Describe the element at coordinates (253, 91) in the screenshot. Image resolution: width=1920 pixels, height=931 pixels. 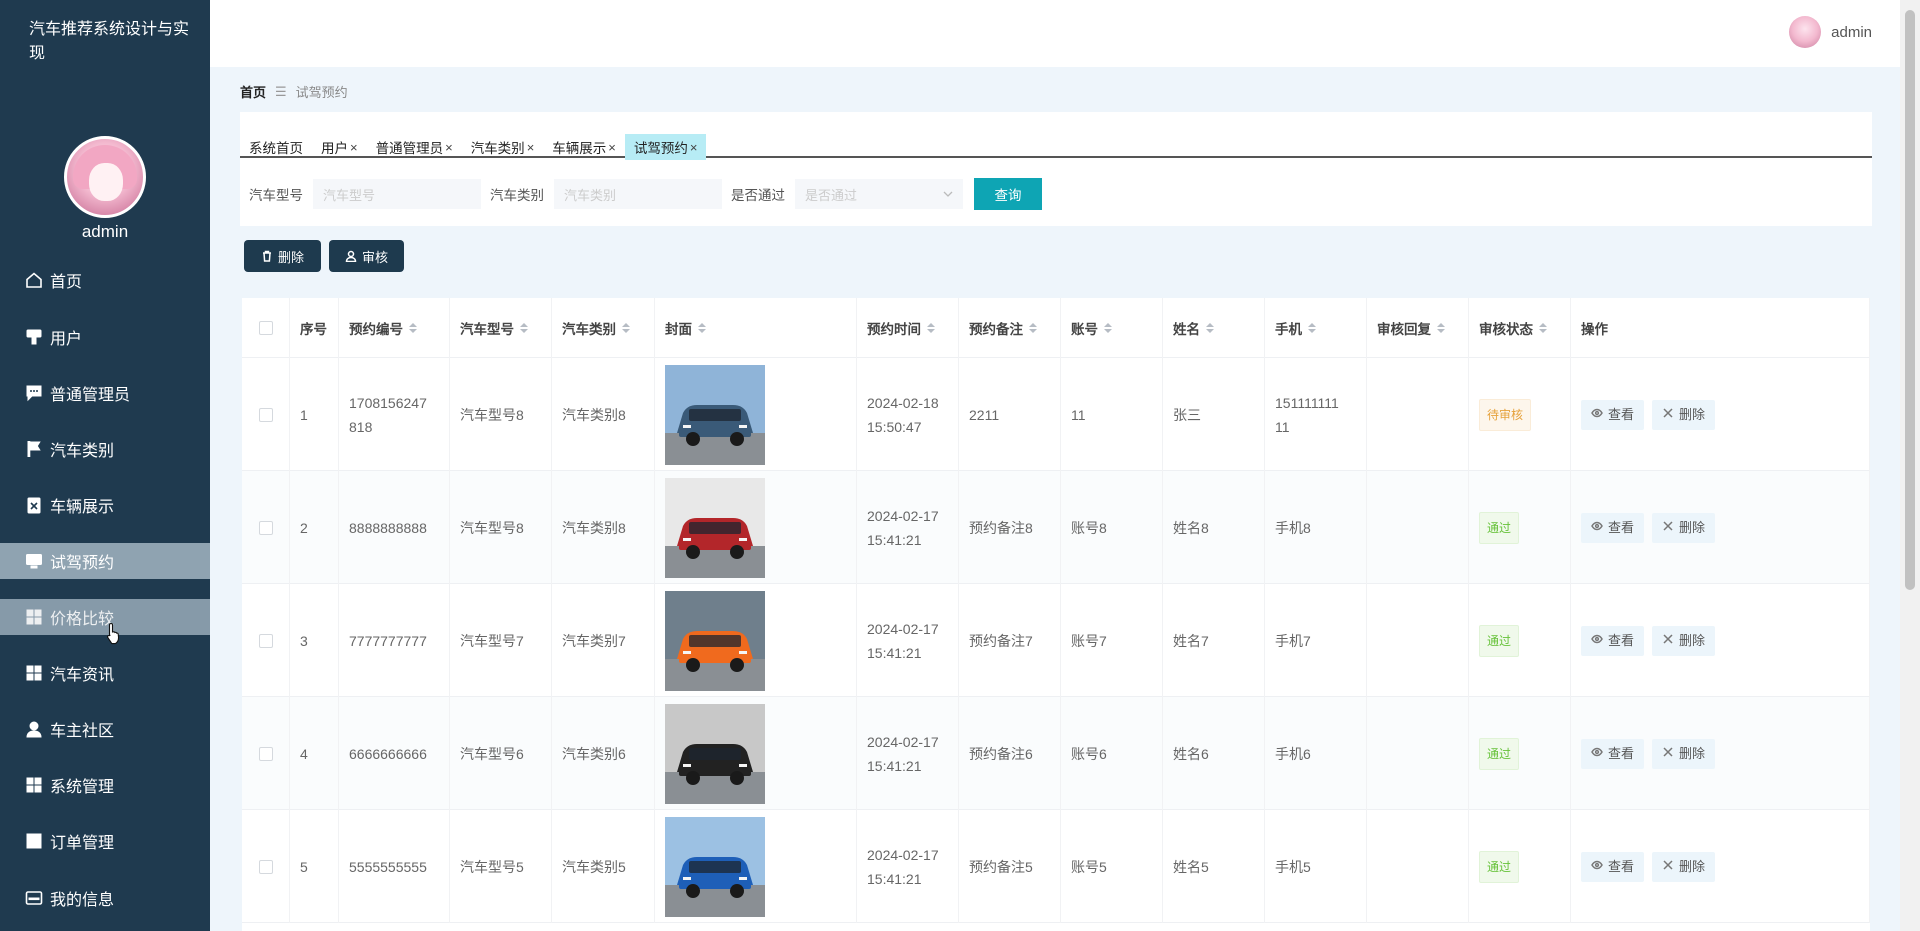
I see `breadcrumb-home: 首页` at that location.